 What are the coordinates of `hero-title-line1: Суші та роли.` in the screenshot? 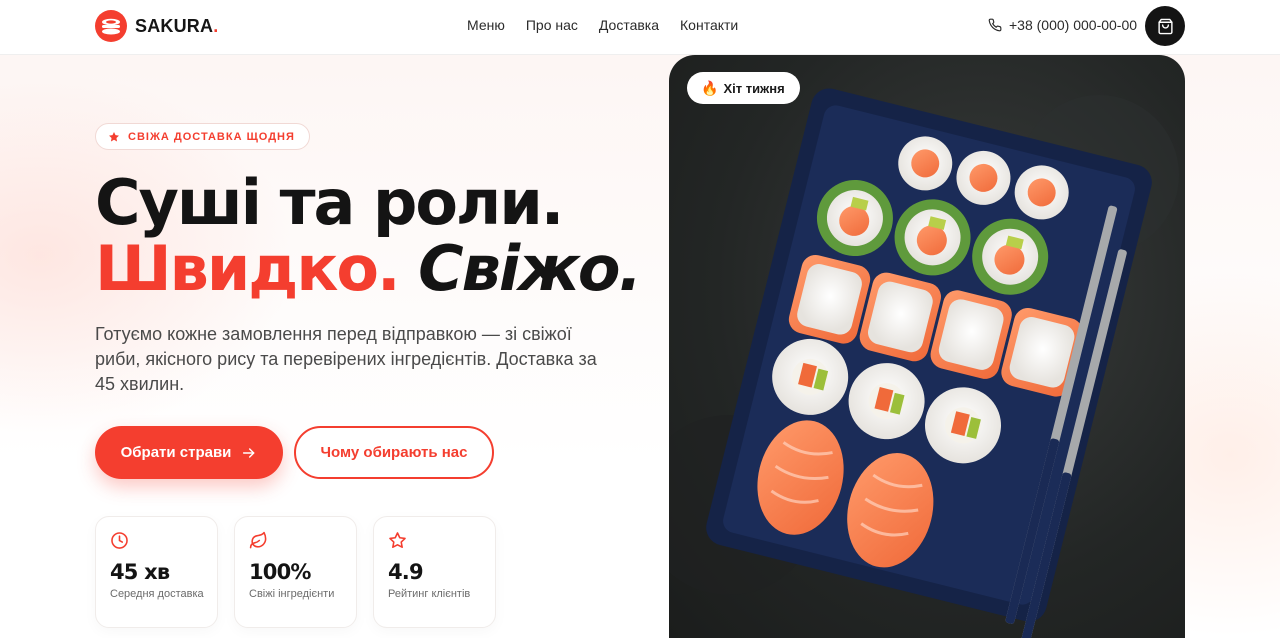 It's located at (329, 202).